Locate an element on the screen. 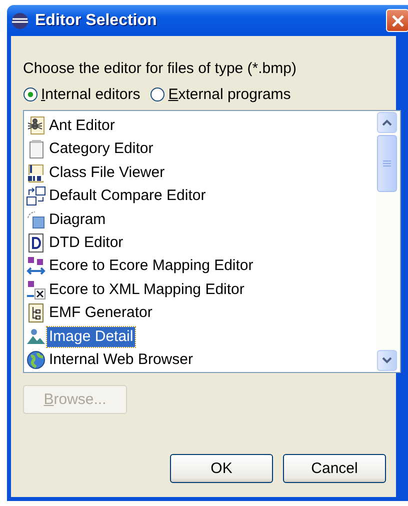 This screenshot has width=408, height=506. grip-icon is located at coordinates (387, 163).